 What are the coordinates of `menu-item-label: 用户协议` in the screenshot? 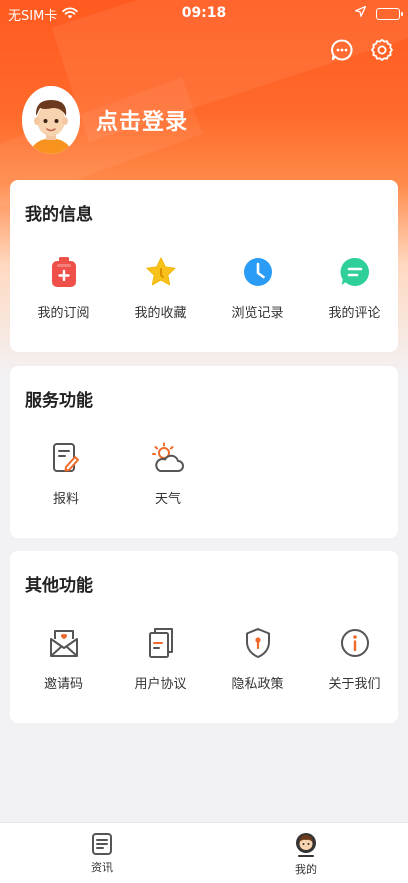 It's located at (160, 684).